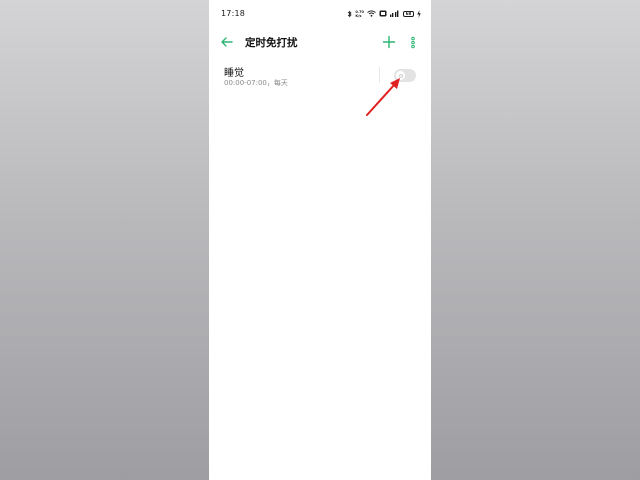  I want to click on back-button, so click(227, 42).